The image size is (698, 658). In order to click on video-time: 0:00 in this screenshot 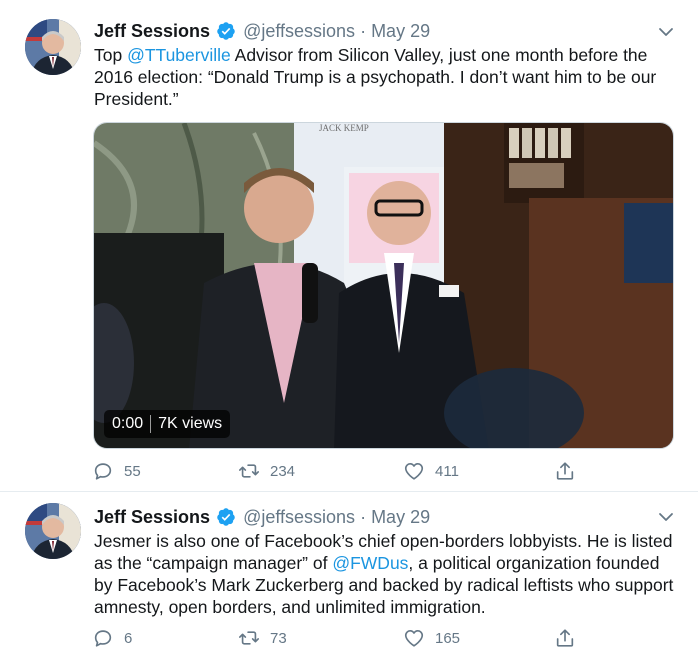, I will do `click(128, 423)`.